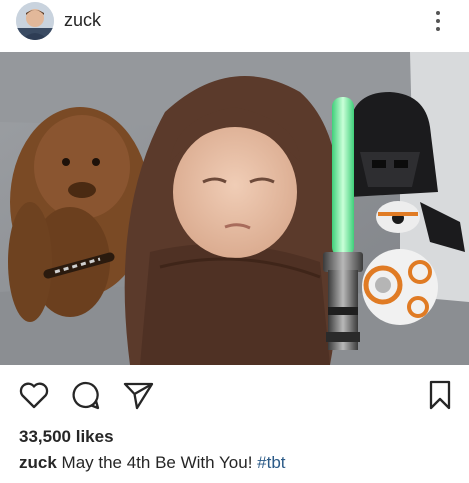 Image resolution: width=469 pixels, height=483 pixels. Describe the element at coordinates (234, 395) in the screenshot. I see `post-action-bar` at that location.